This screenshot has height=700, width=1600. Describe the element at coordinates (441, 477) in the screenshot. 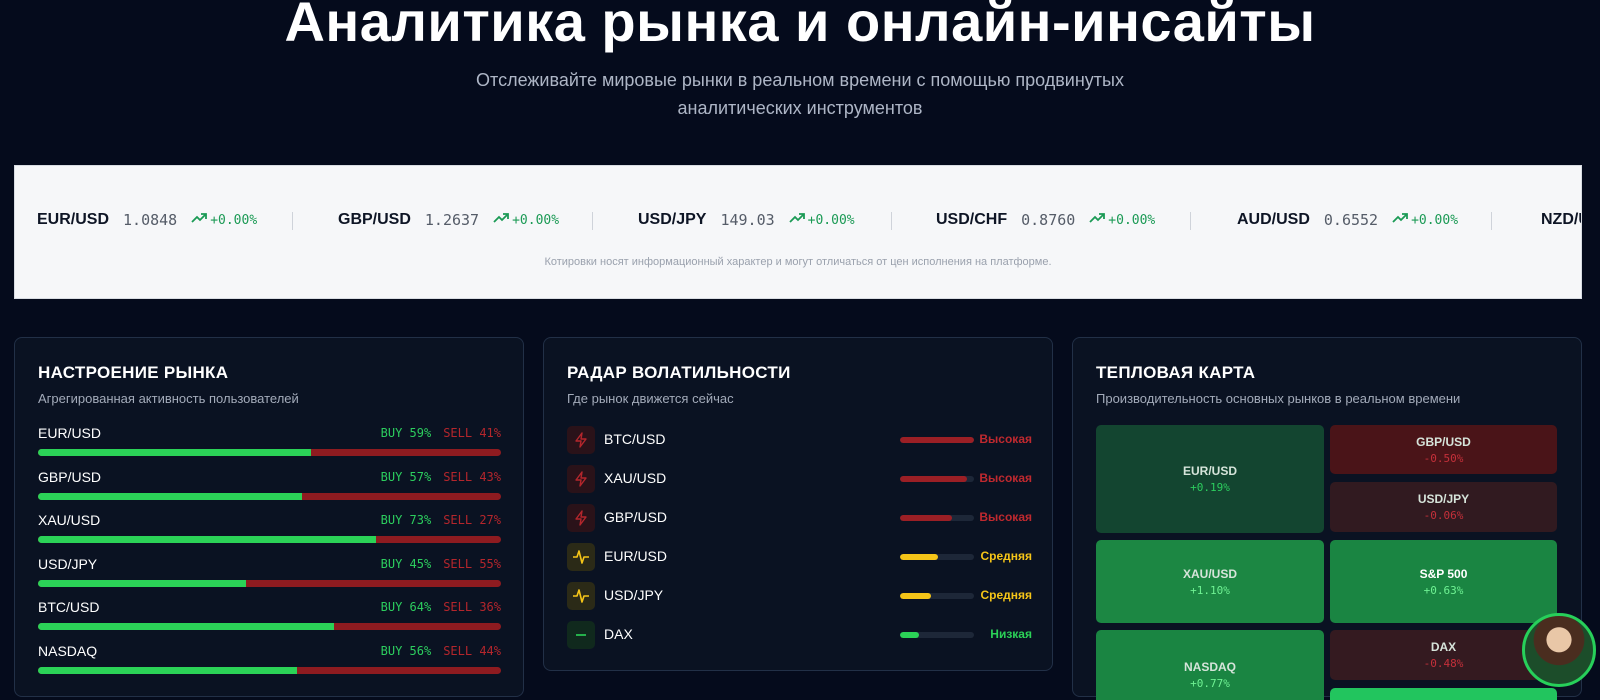

I see `sentiment-values: BUY 57% SELL 43%` at that location.